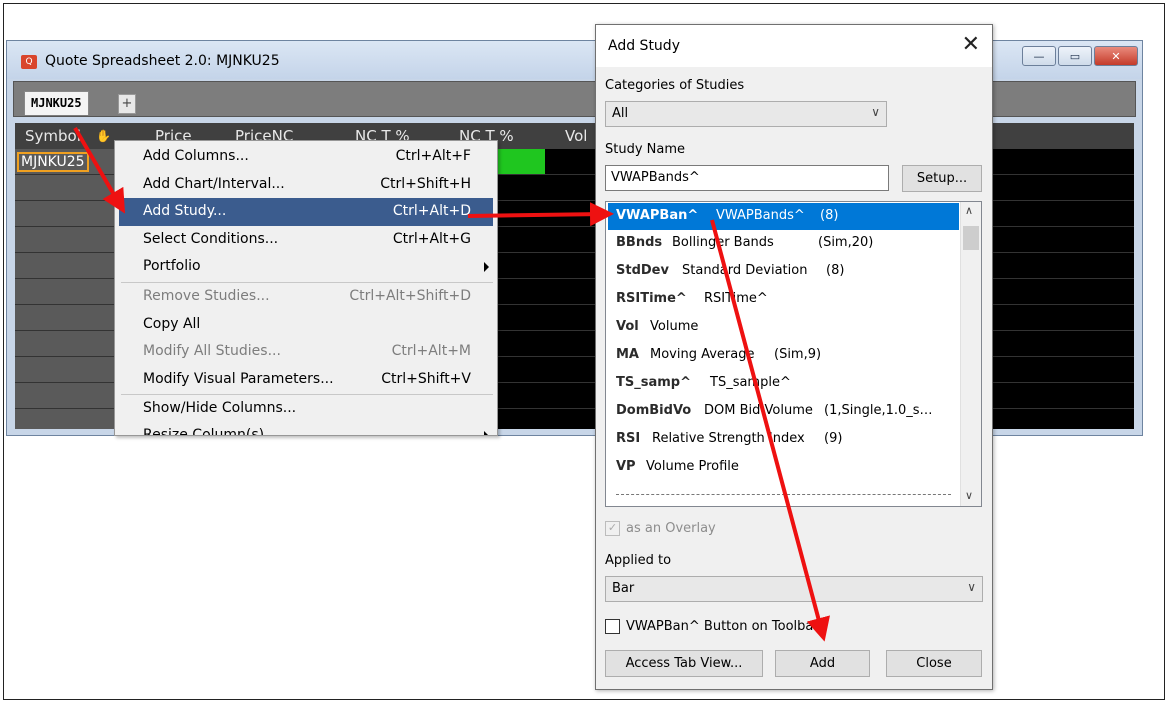 The height and width of the screenshot is (704, 1172). Describe the element at coordinates (56, 103) in the screenshot. I see `tab-mjnku25: MJNKU25` at that location.